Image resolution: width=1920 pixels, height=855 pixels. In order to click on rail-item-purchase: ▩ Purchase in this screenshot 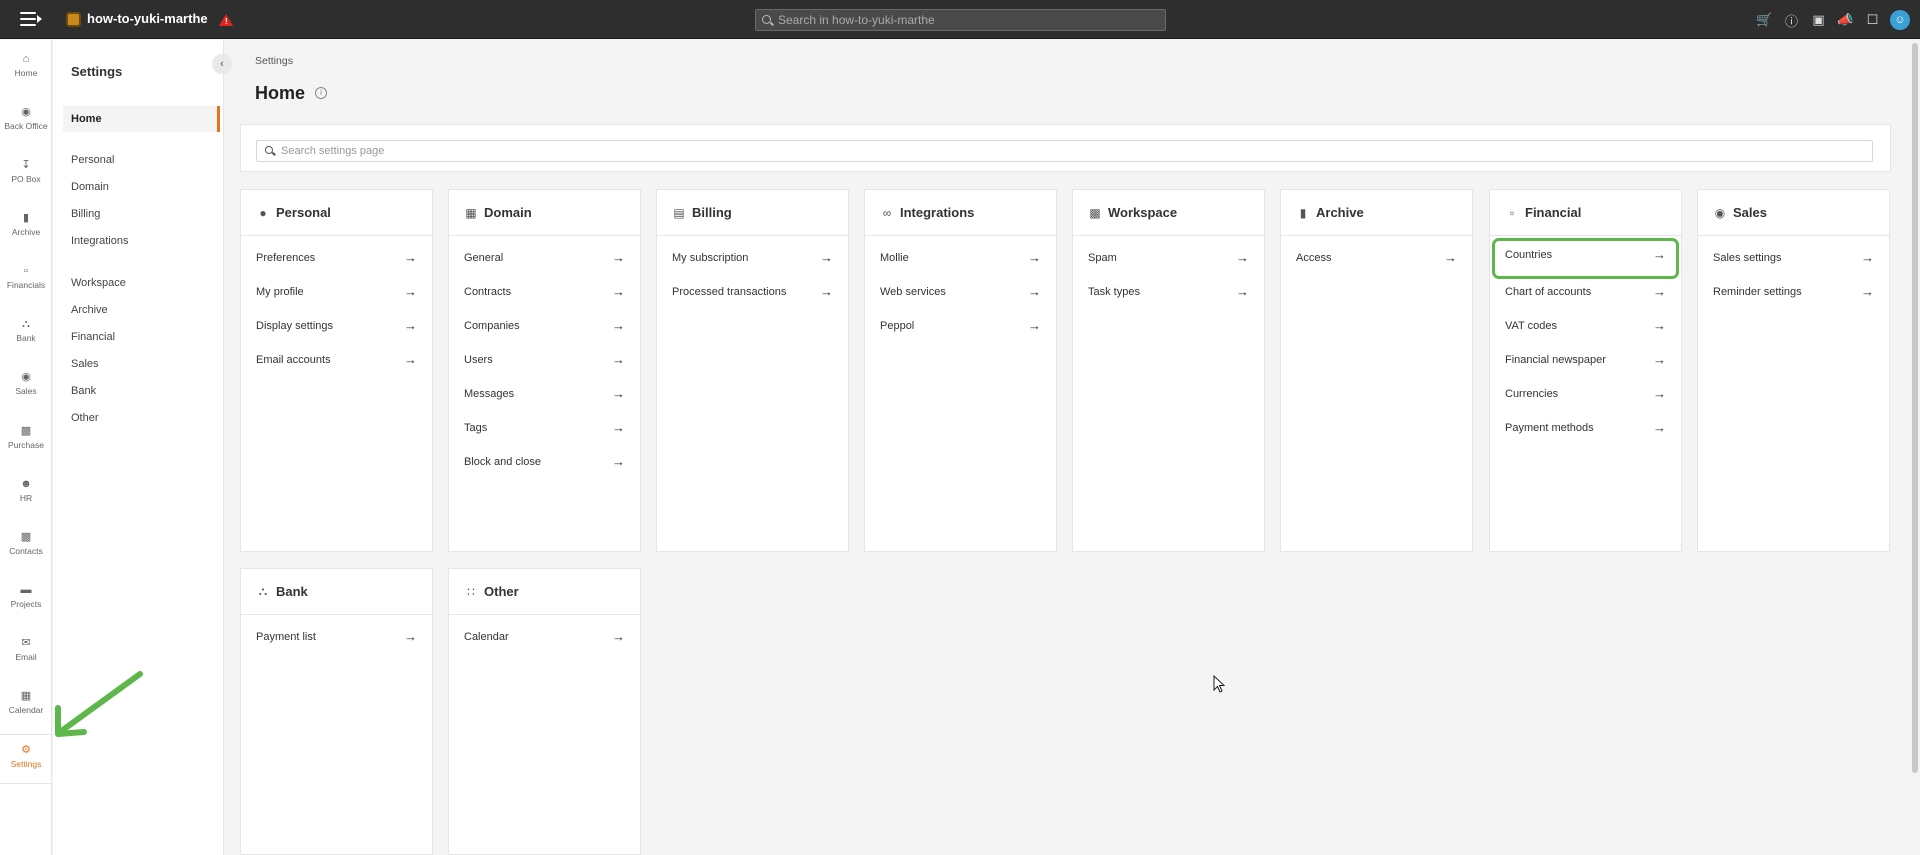, I will do `click(26, 441)`.